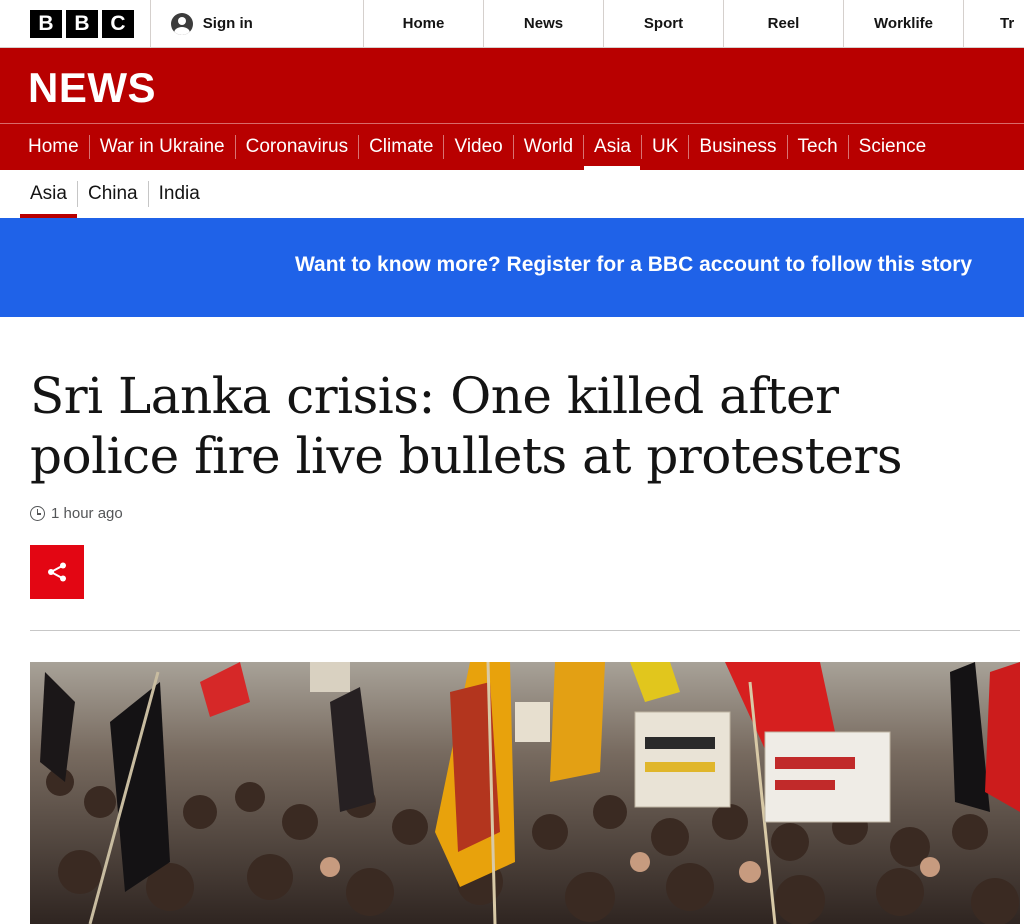 Image resolution: width=1024 pixels, height=924 pixels. I want to click on bbc-logo: B B C, so click(75, 23).